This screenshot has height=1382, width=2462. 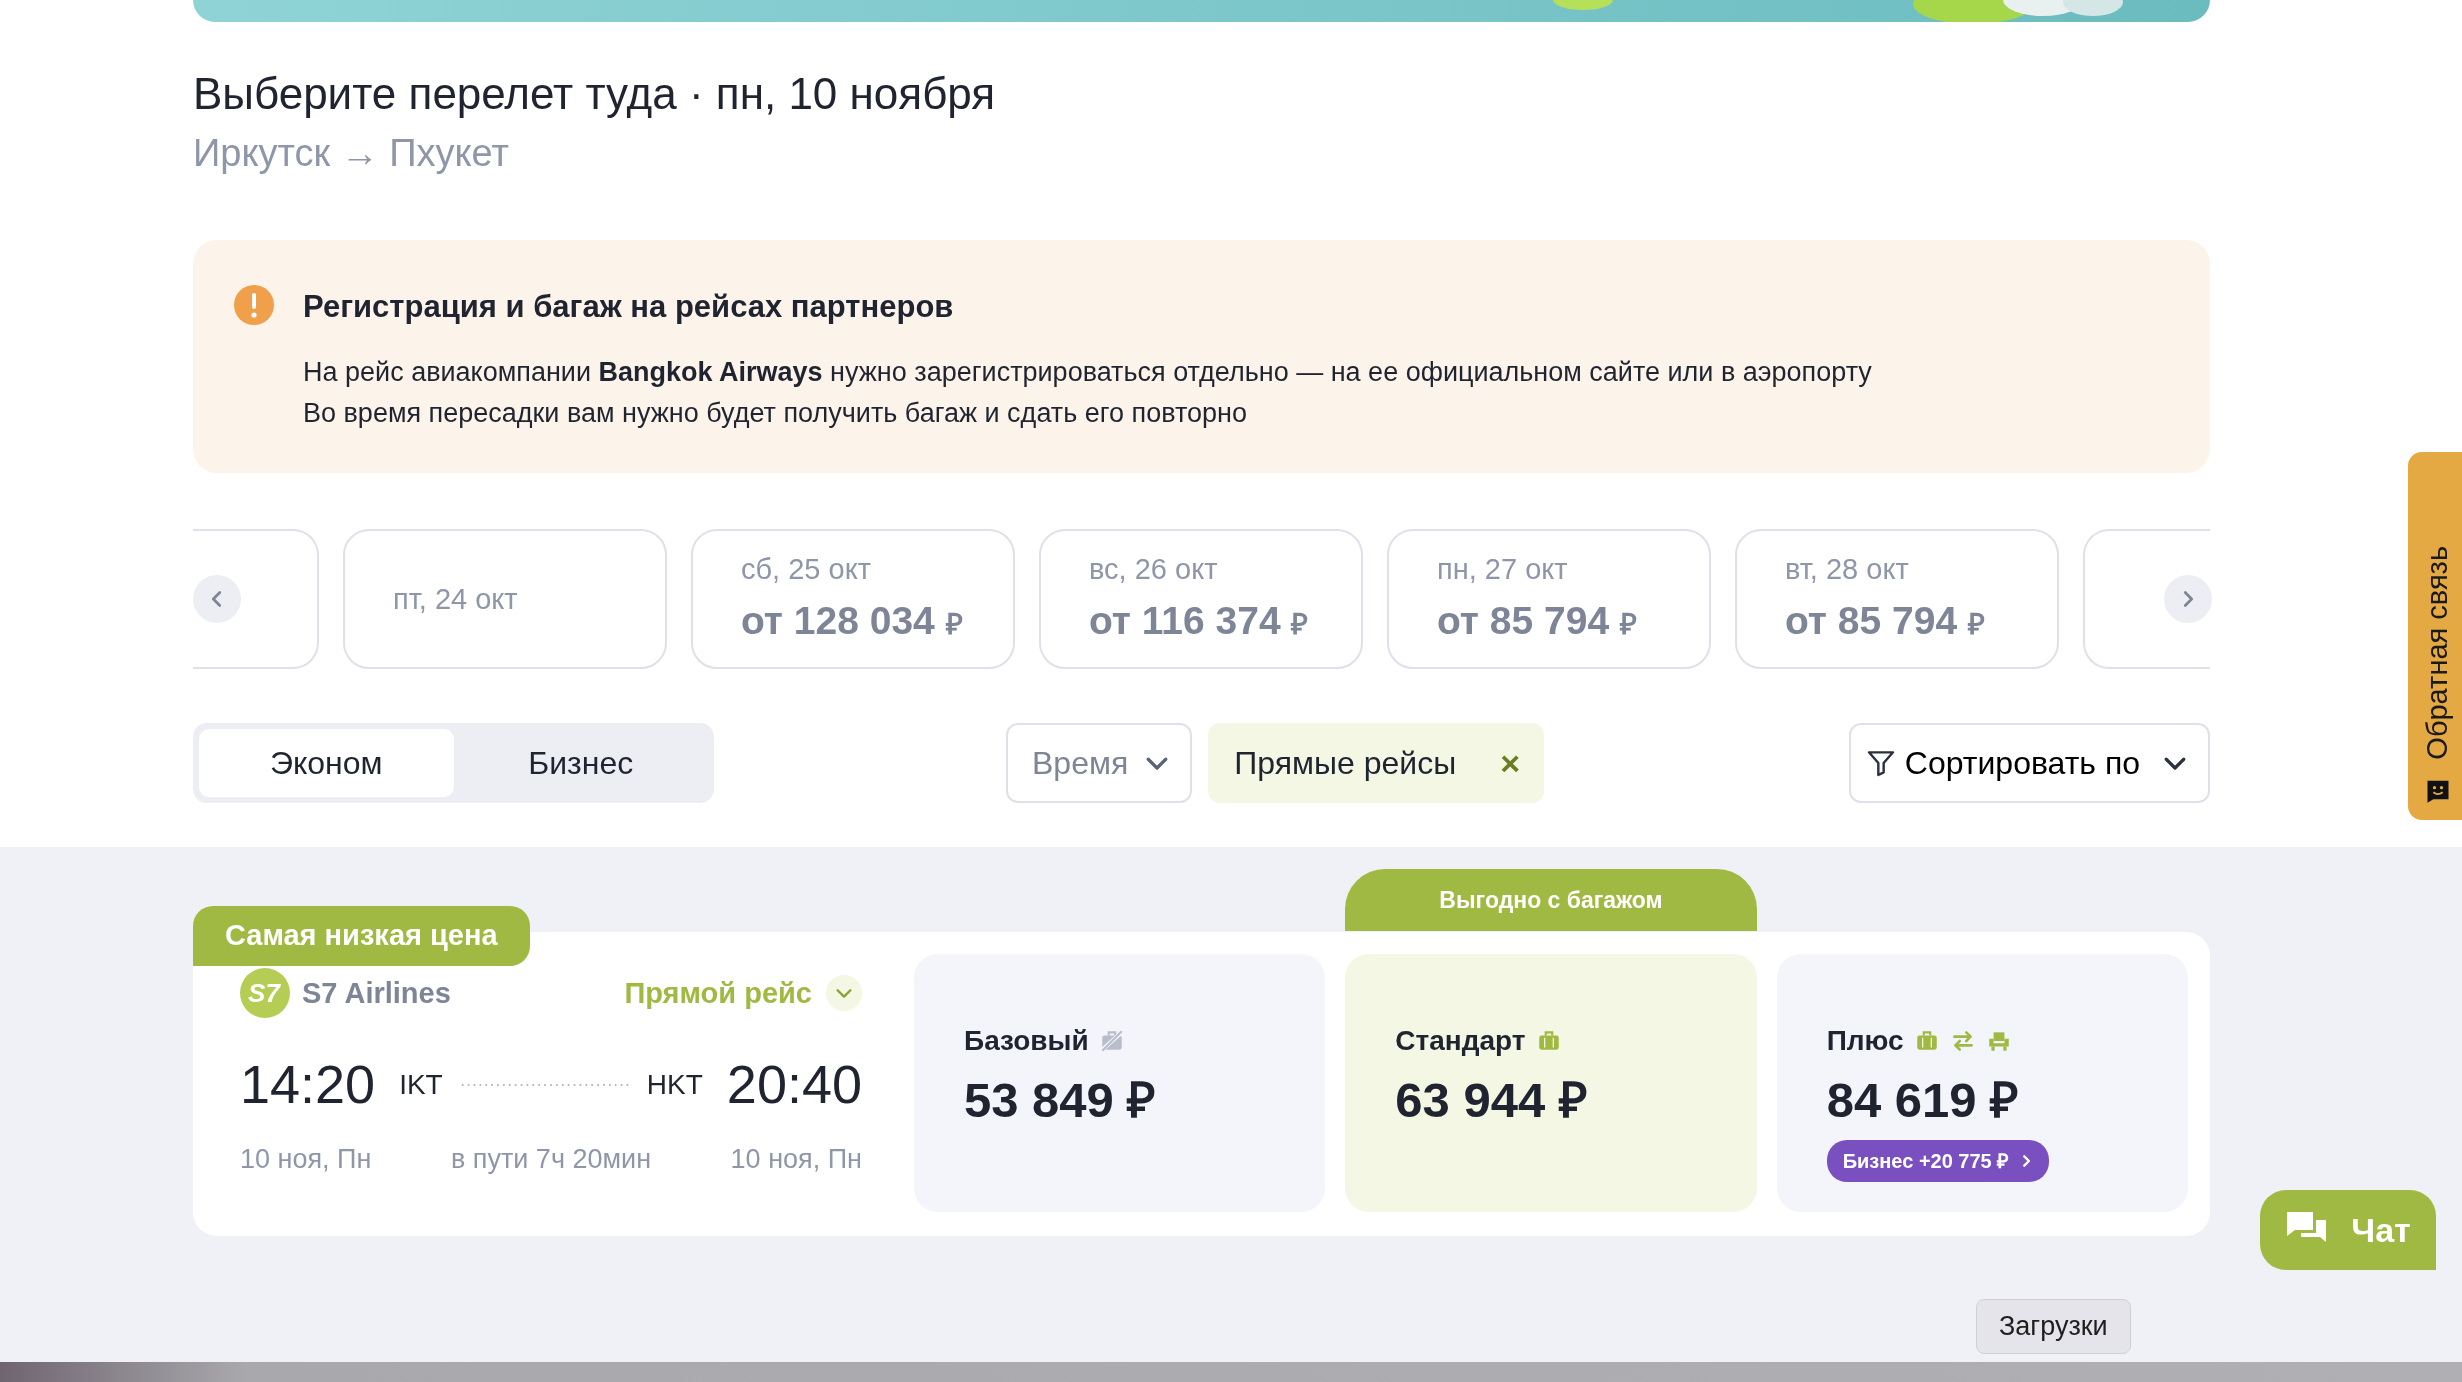 I want to click on date-card: сб, 25 окт от 128 034 ₽, so click(x=853, y=599).